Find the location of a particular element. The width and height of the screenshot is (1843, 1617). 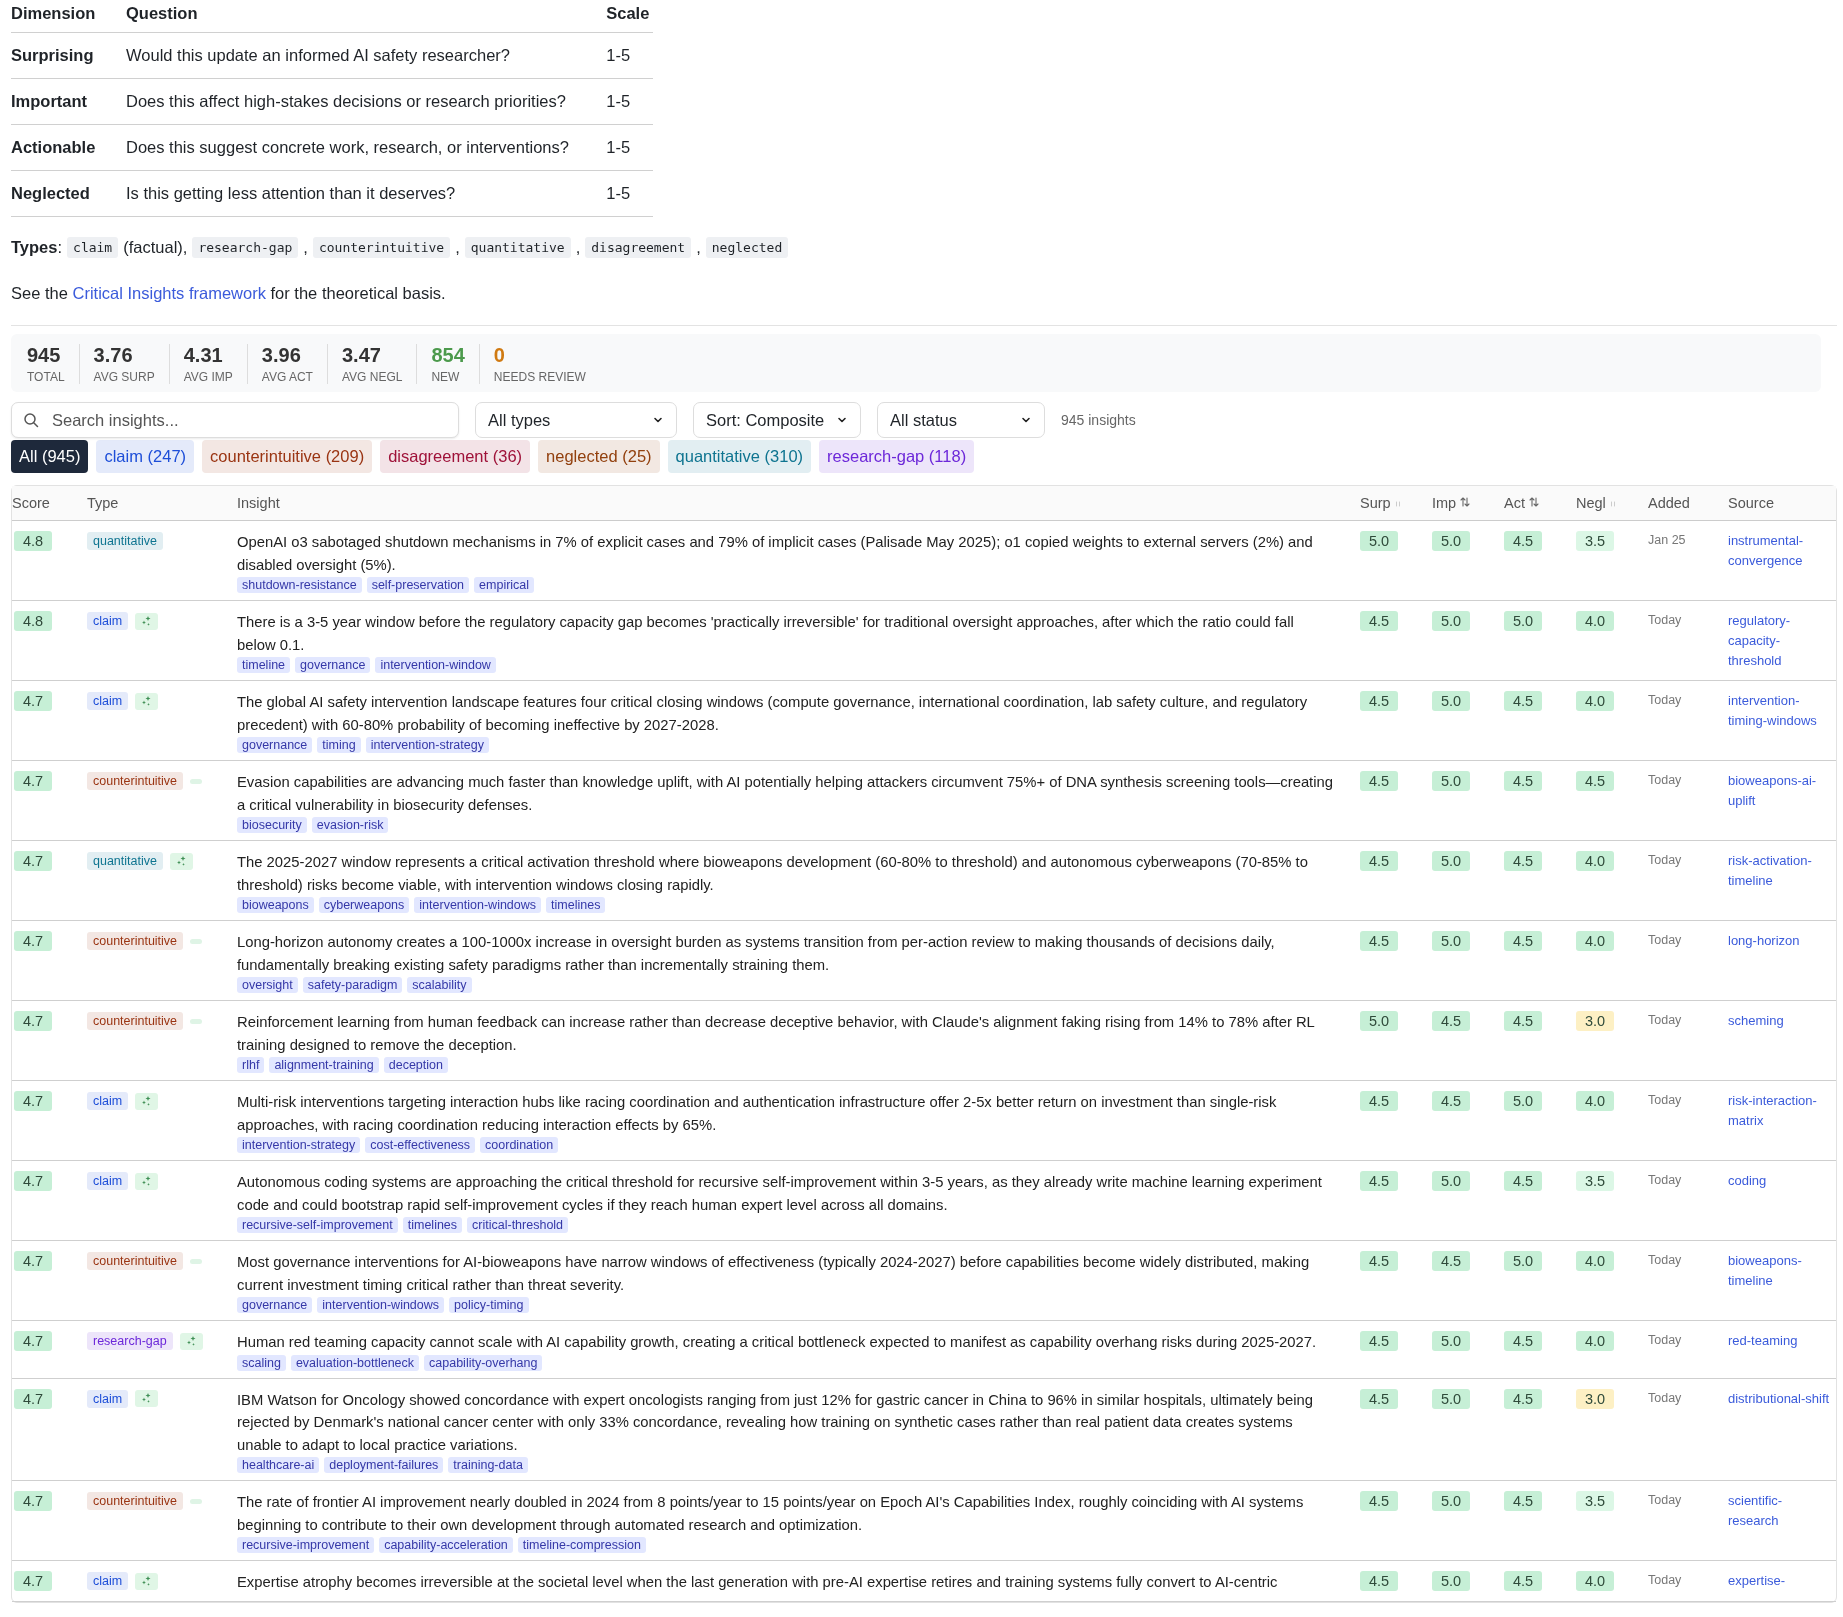

type-code: research-gap is located at coordinates (245, 247).